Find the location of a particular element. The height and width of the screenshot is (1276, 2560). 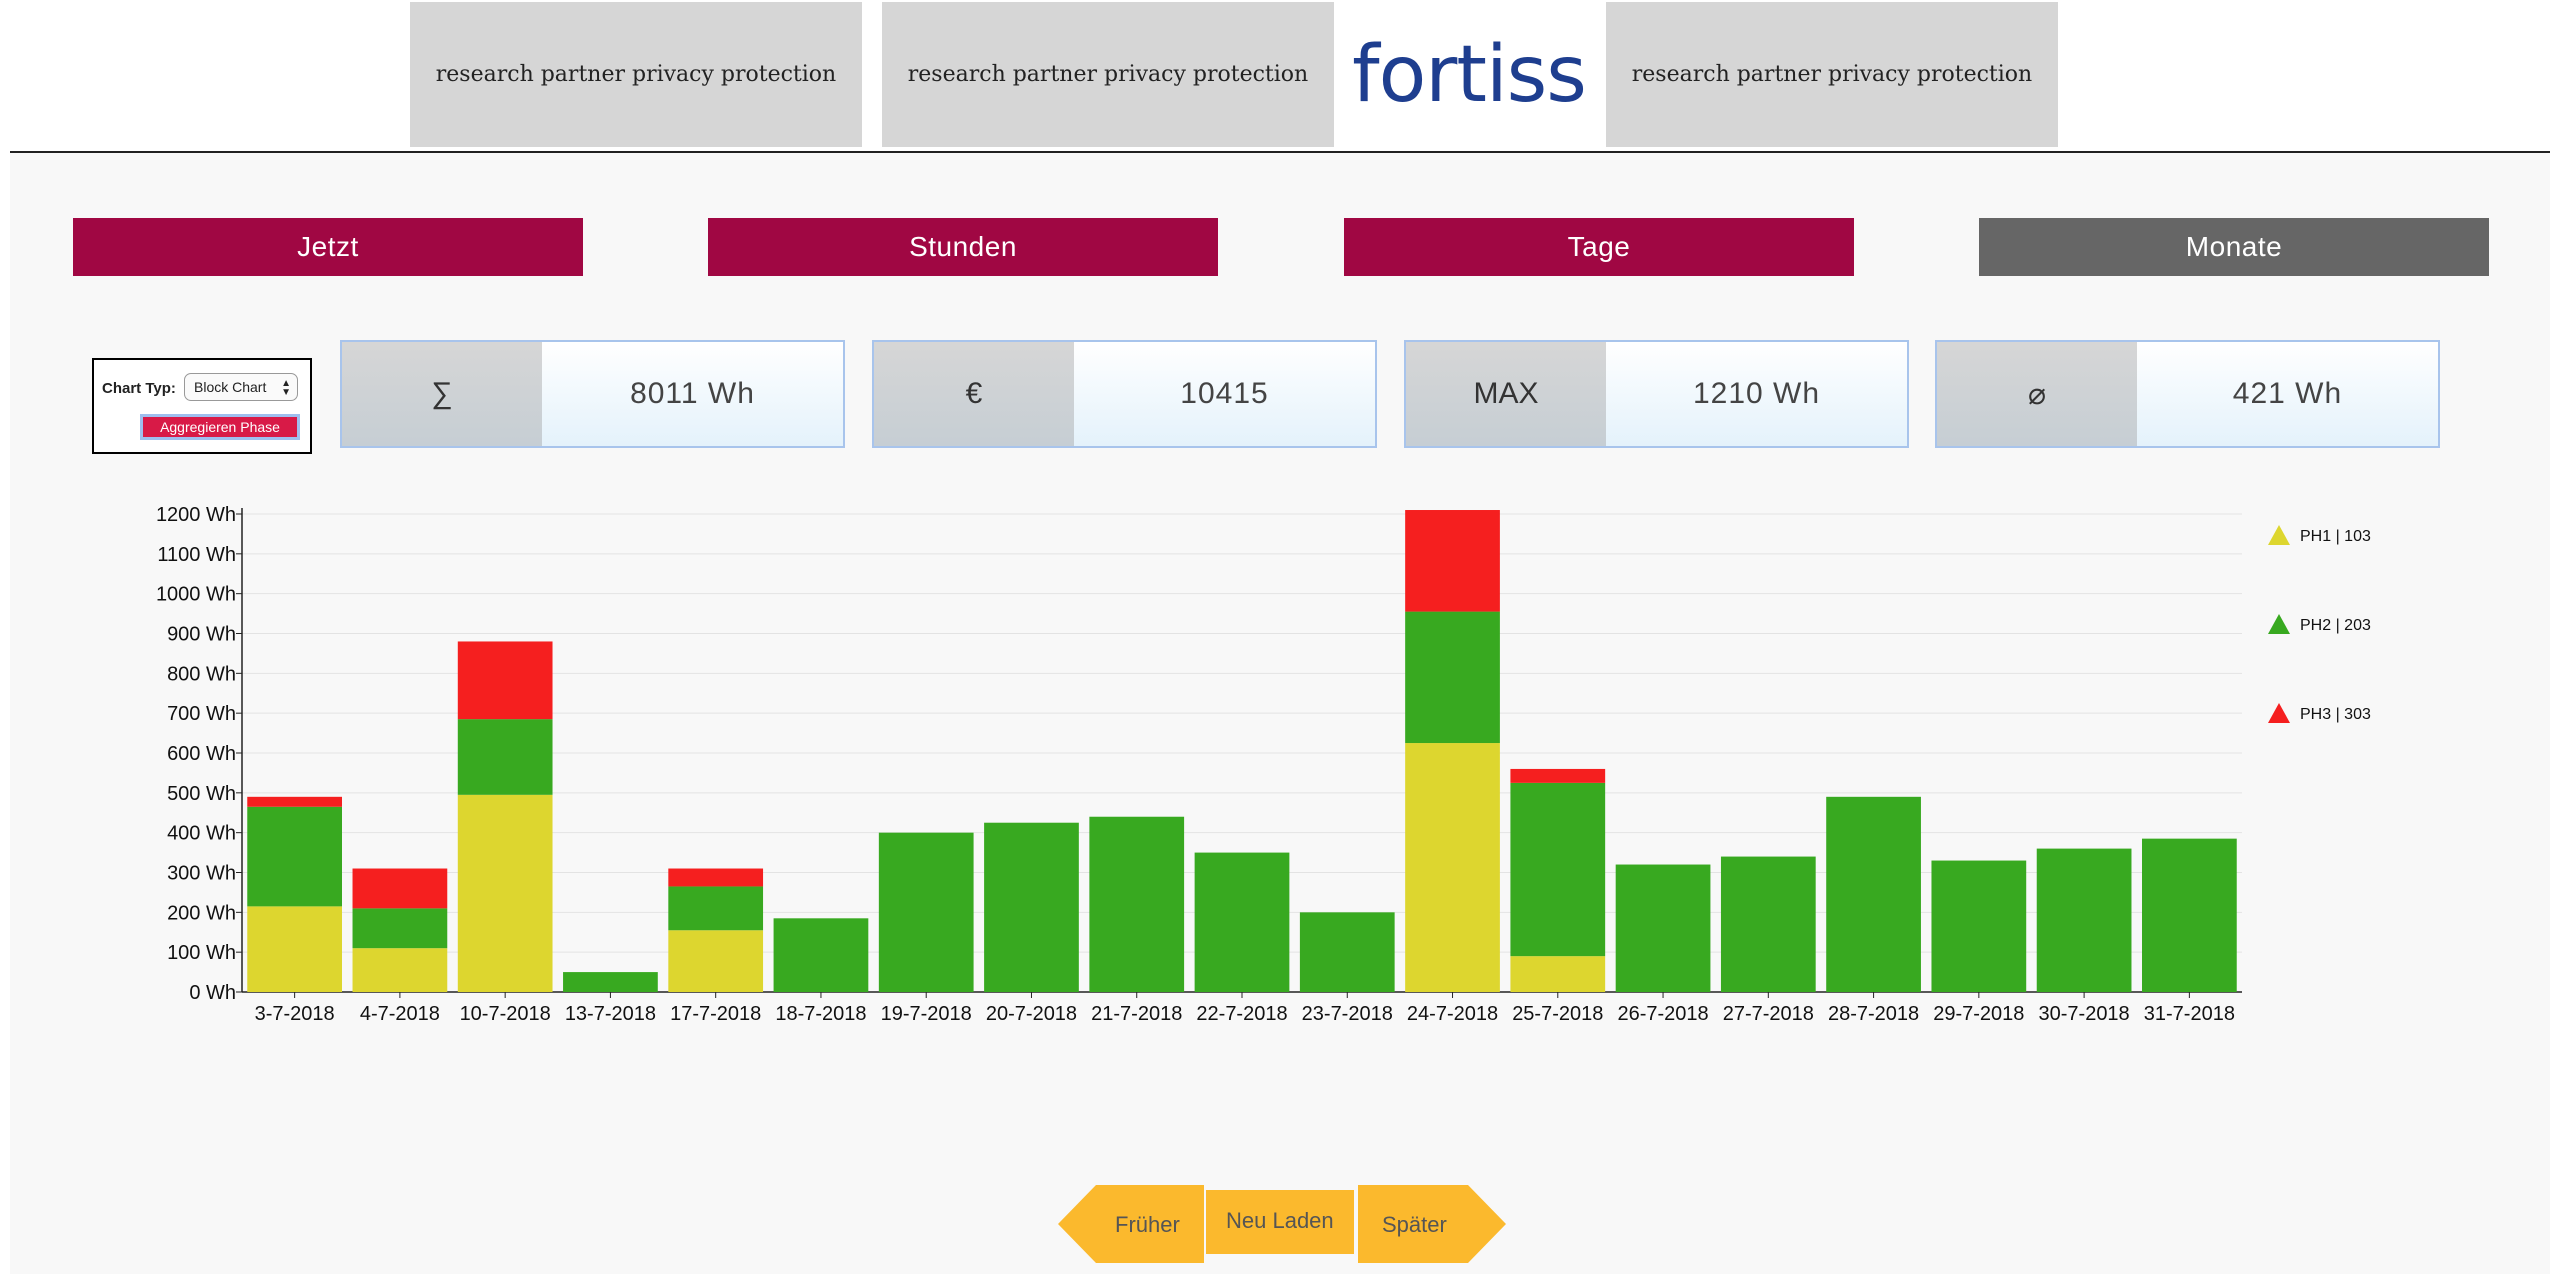

x-tick-label: 20-7-2018 is located at coordinates (1031, 1014).